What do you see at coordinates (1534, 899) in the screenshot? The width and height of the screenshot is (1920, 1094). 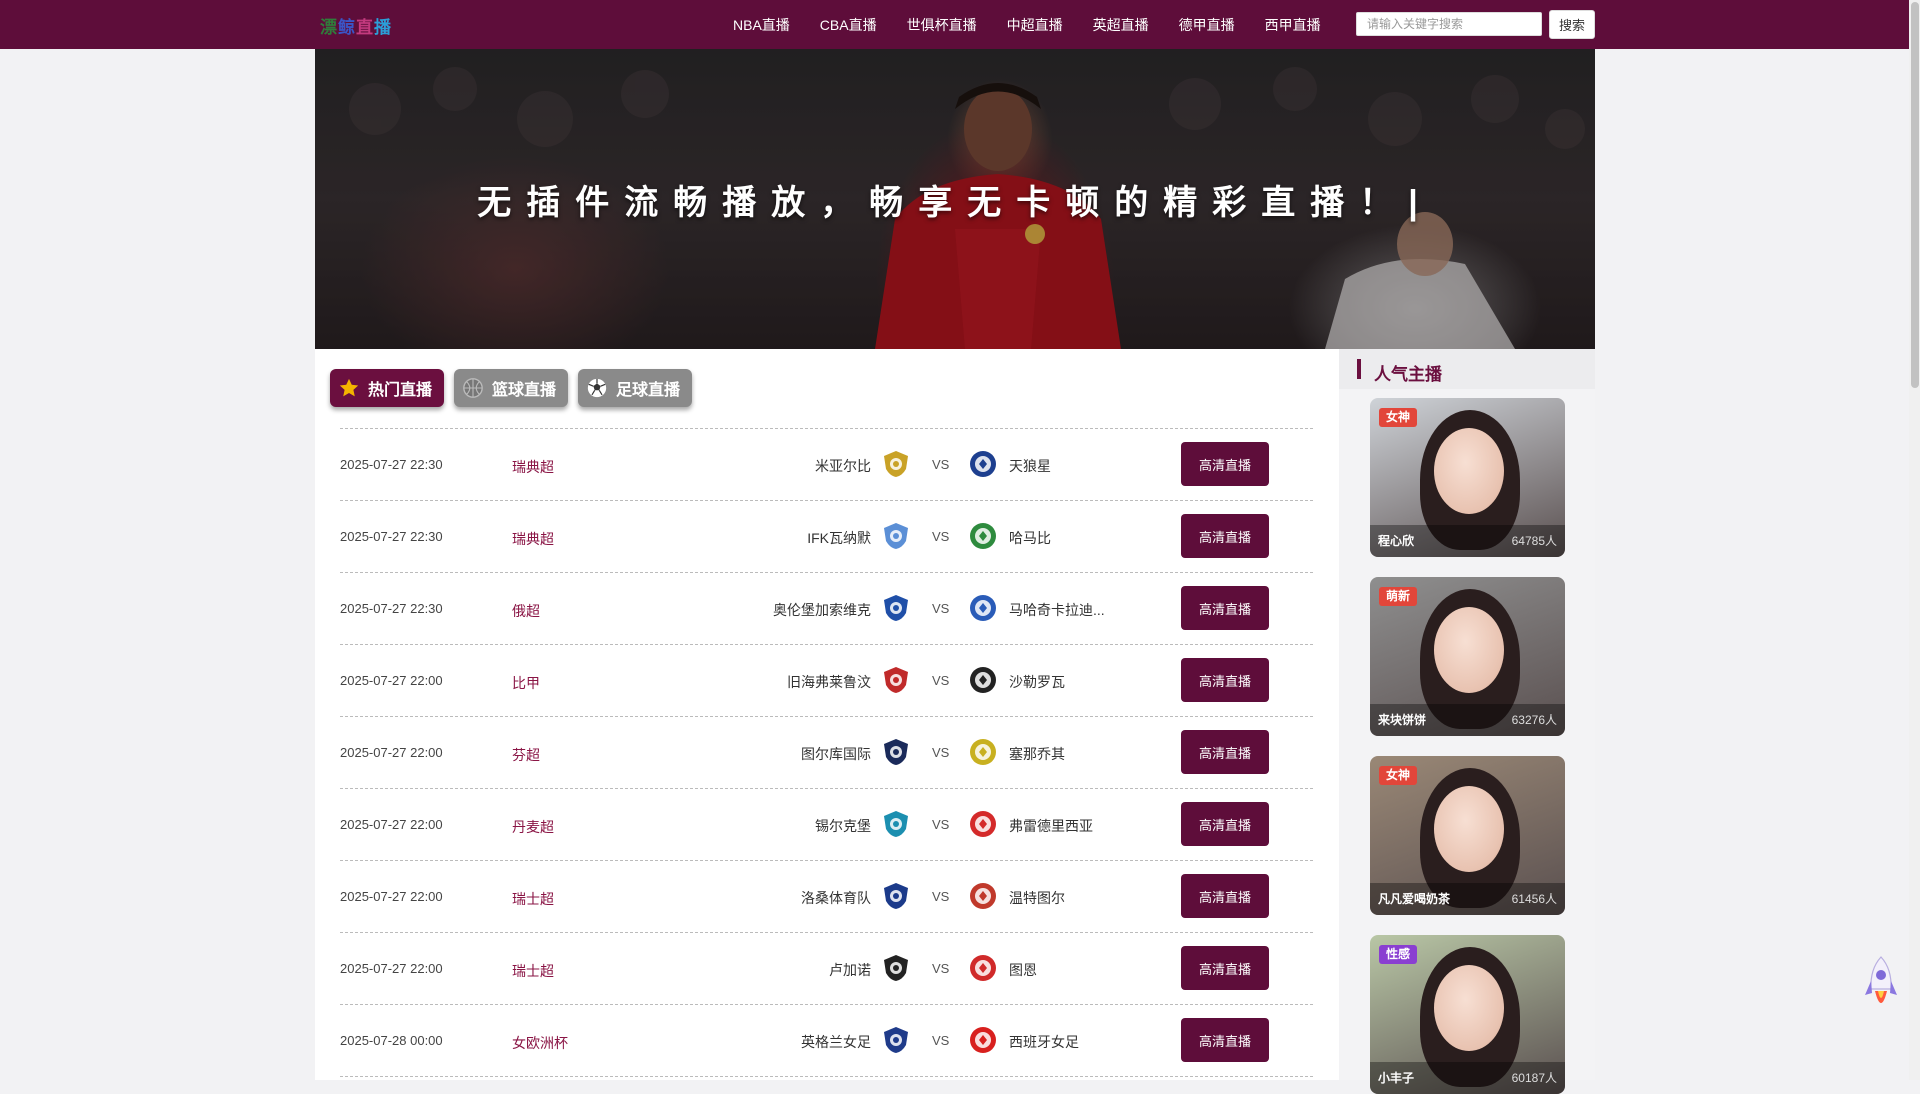 I see `anchor-viewer-count: 61456人` at bounding box center [1534, 899].